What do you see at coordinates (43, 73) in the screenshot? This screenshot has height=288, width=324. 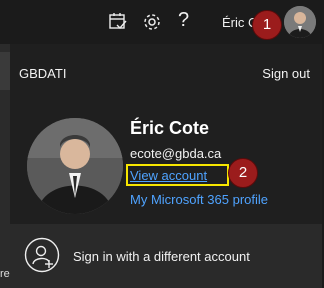 I see `organization-name: GBDATI` at bounding box center [43, 73].